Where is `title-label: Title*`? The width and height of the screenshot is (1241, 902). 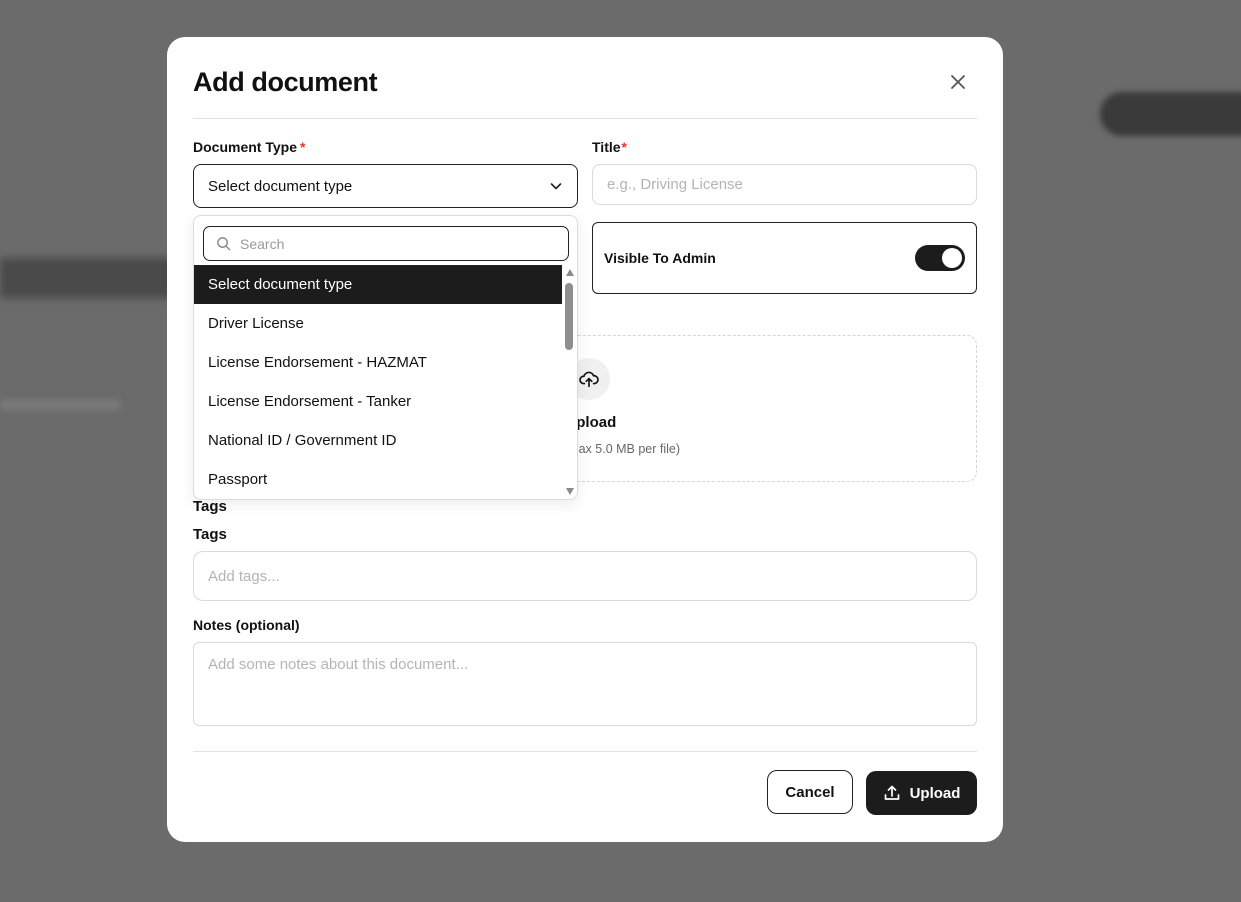 title-label: Title* is located at coordinates (609, 147).